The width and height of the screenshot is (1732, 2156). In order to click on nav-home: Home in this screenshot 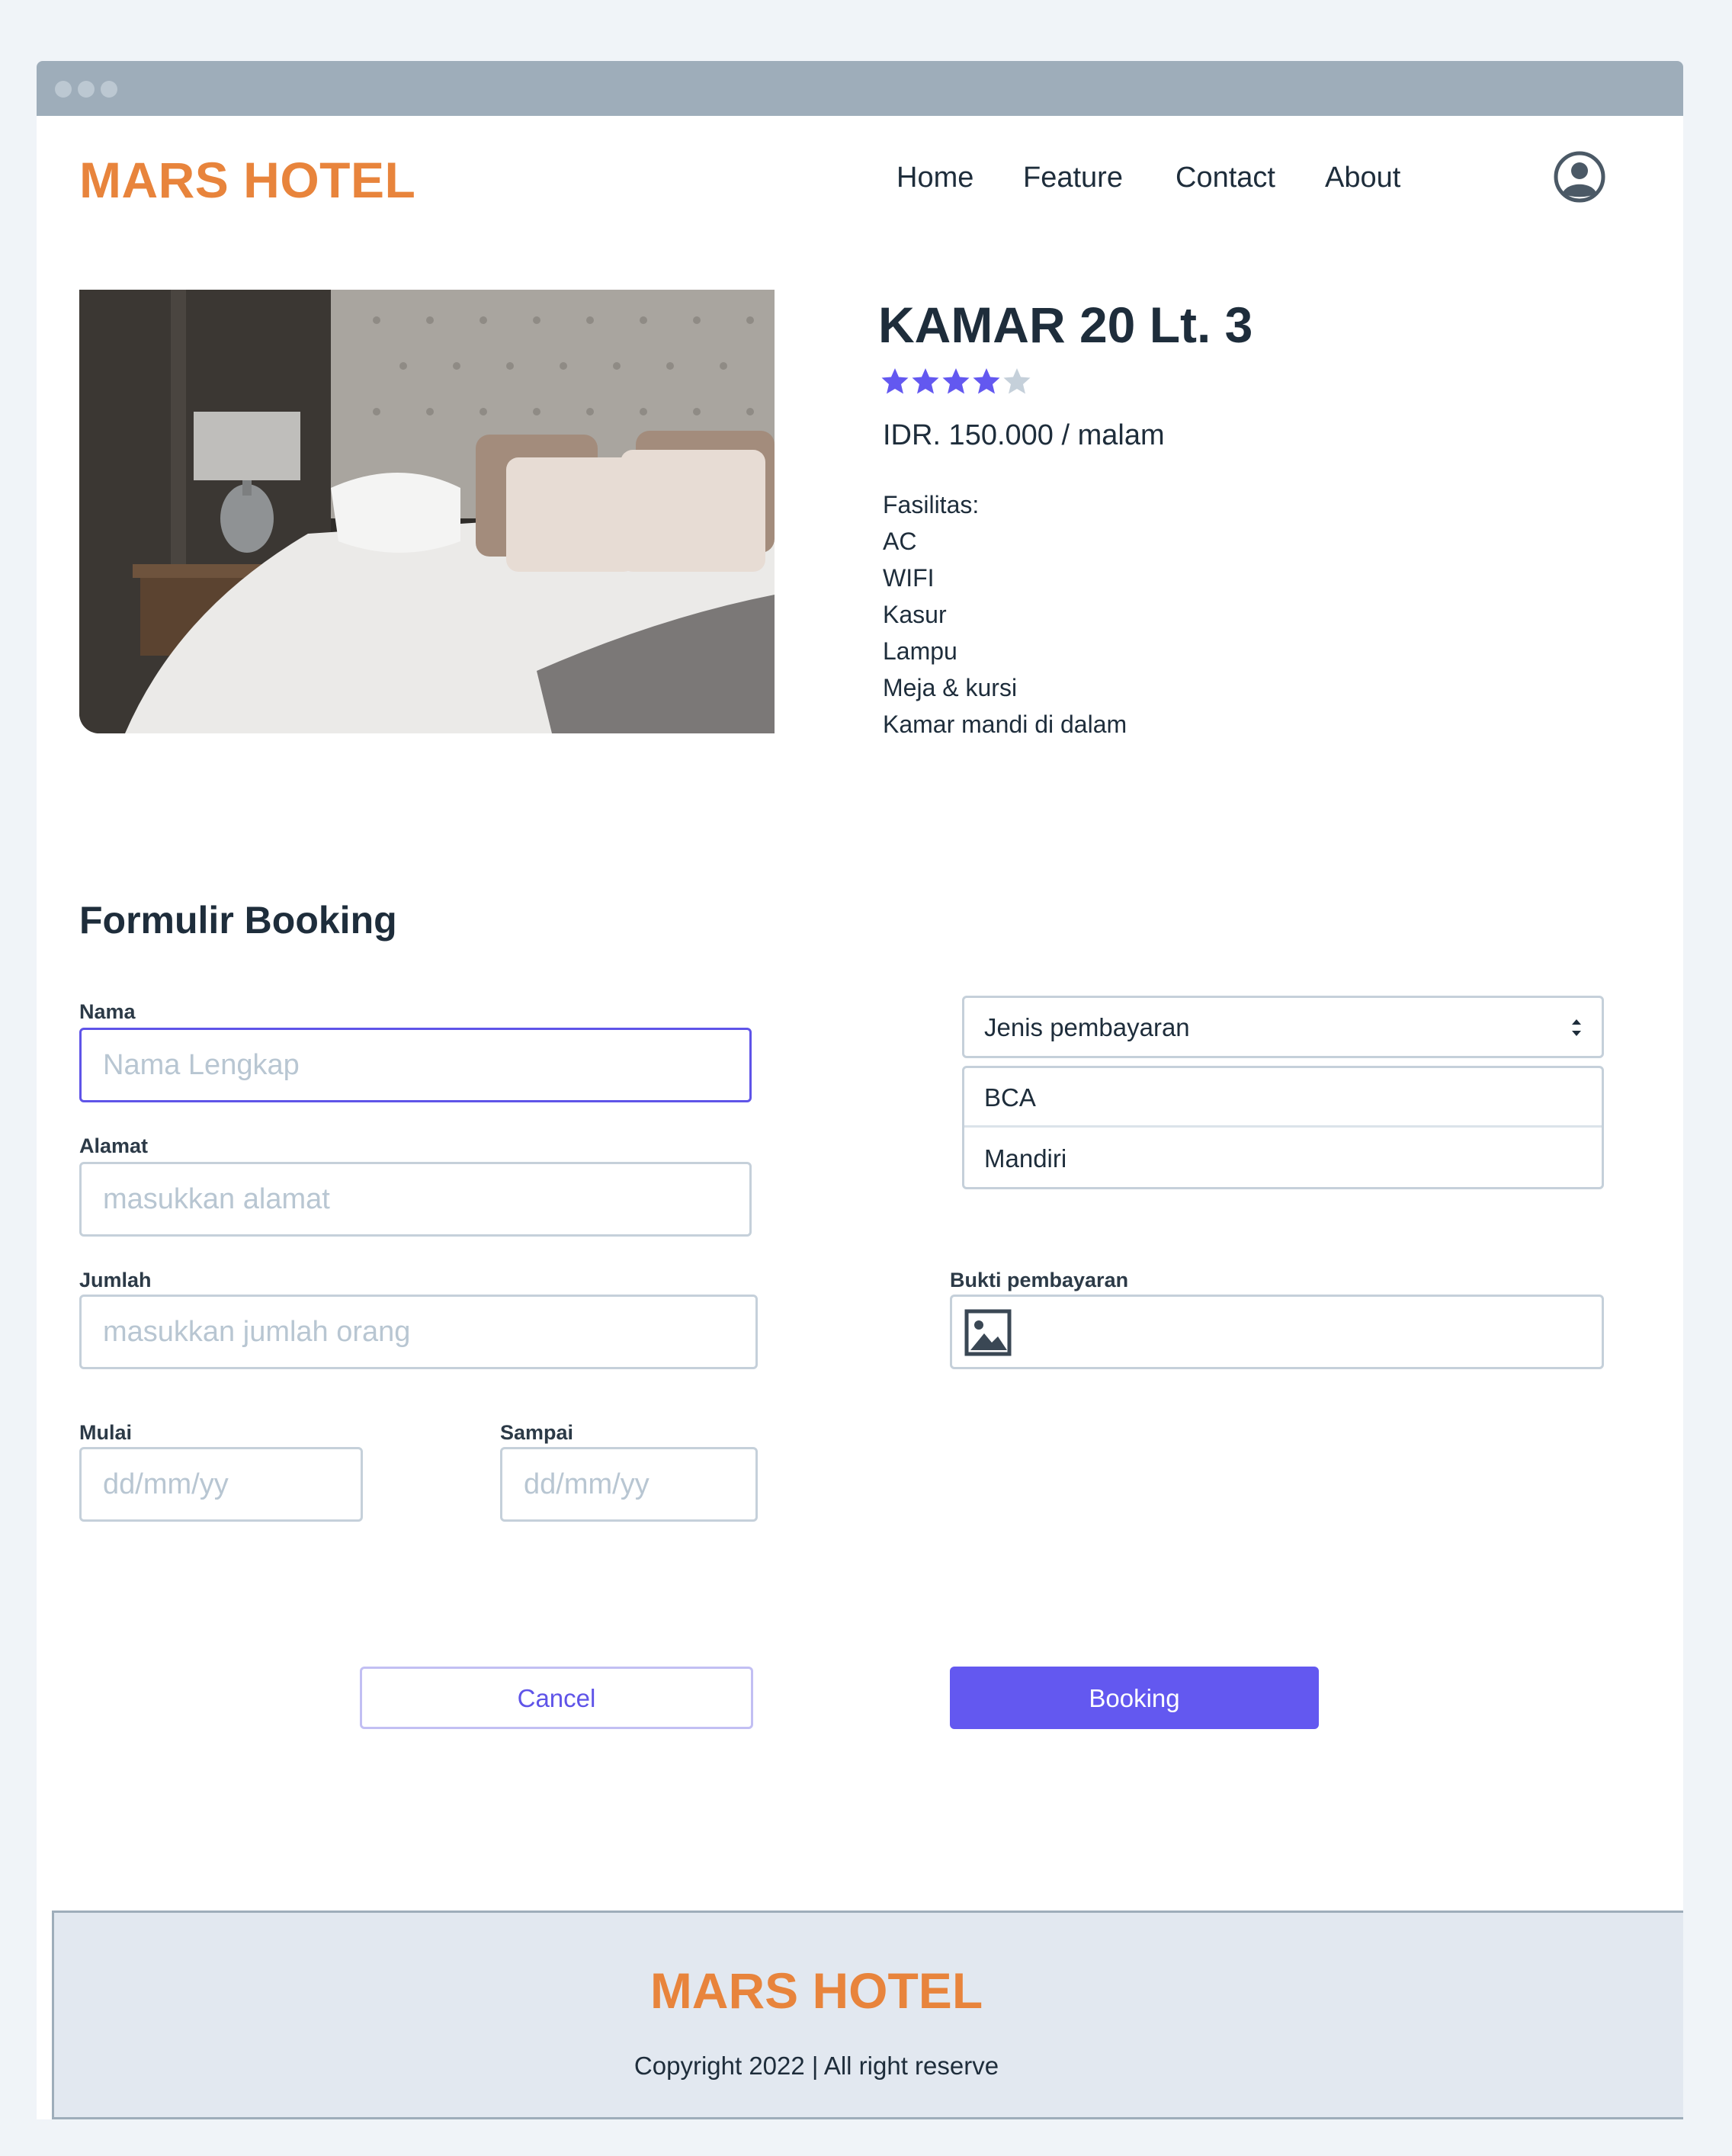, I will do `click(934, 178)`.